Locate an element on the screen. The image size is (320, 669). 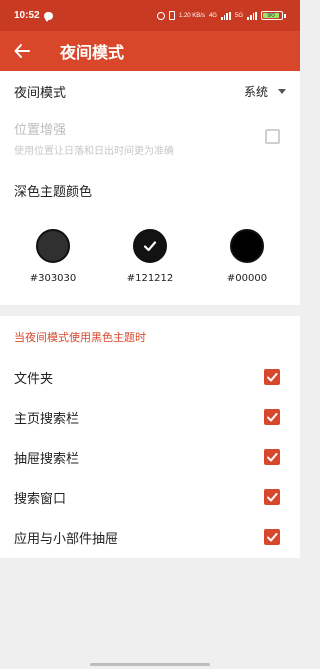
battery-icon: 90 is located at coordinates (273, 15).